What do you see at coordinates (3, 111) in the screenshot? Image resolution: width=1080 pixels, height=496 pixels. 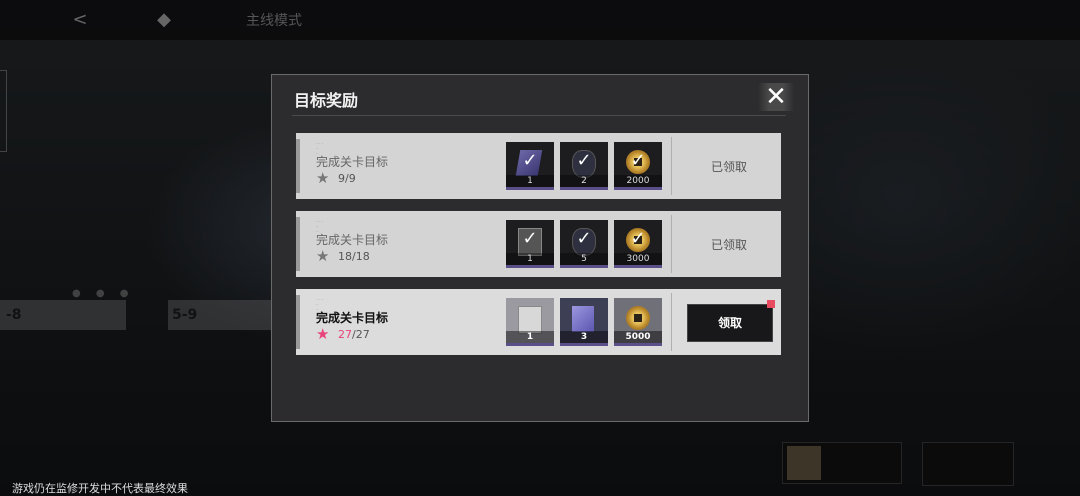 I see `side-tab` at bounding box center [3, 111].